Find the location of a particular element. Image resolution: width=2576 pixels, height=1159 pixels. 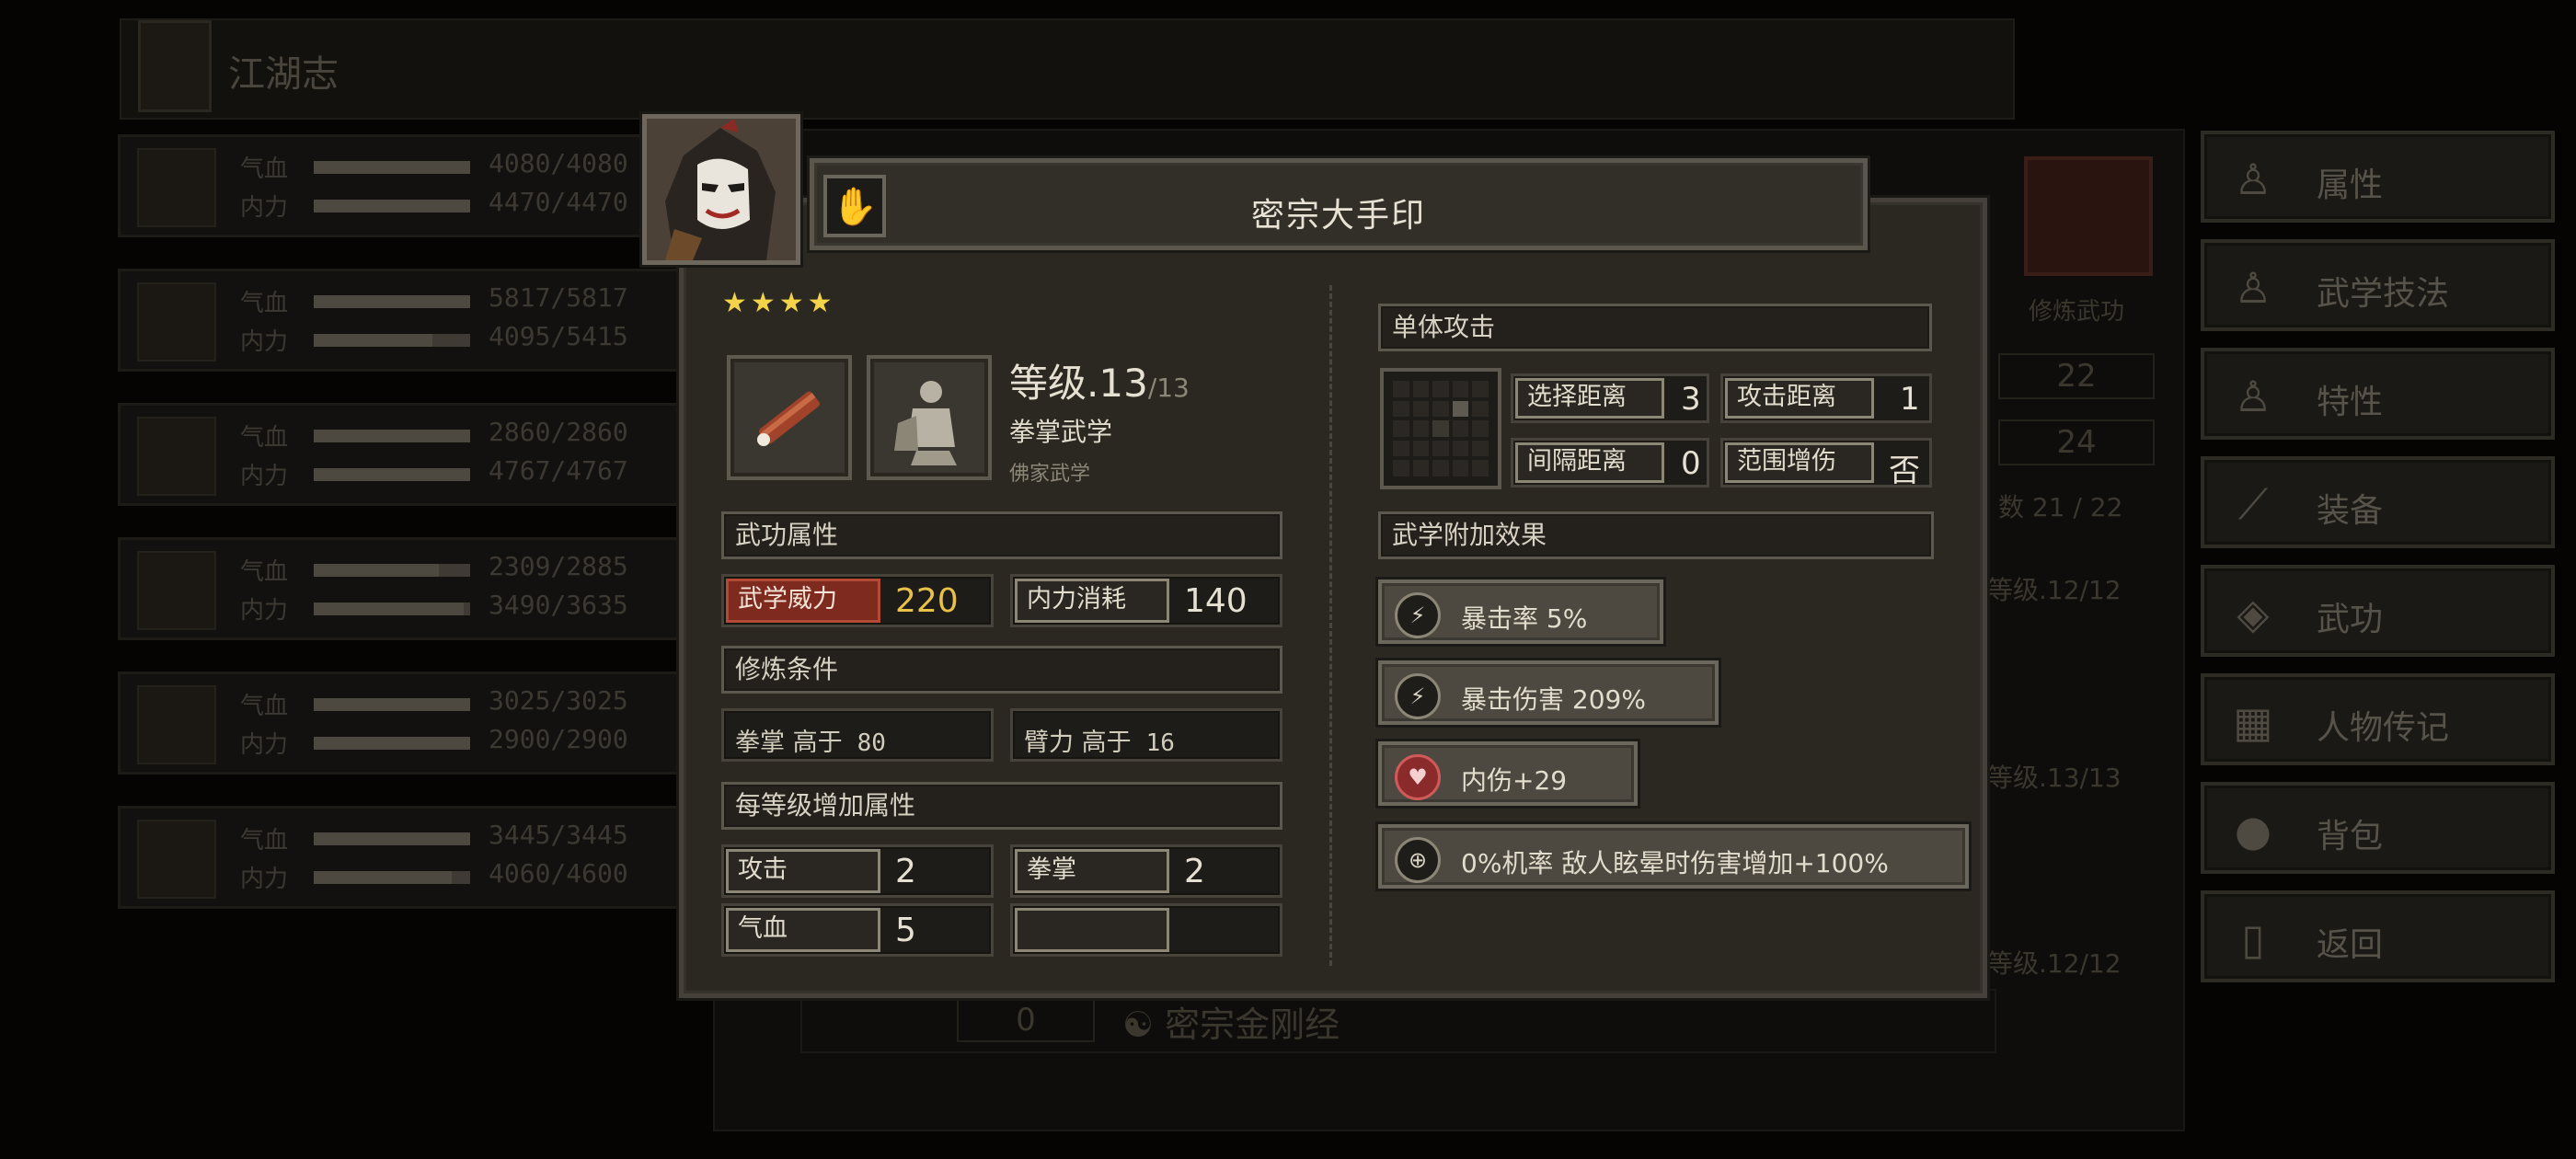

per-level-value: 2 is located at coordinates (905, 871).